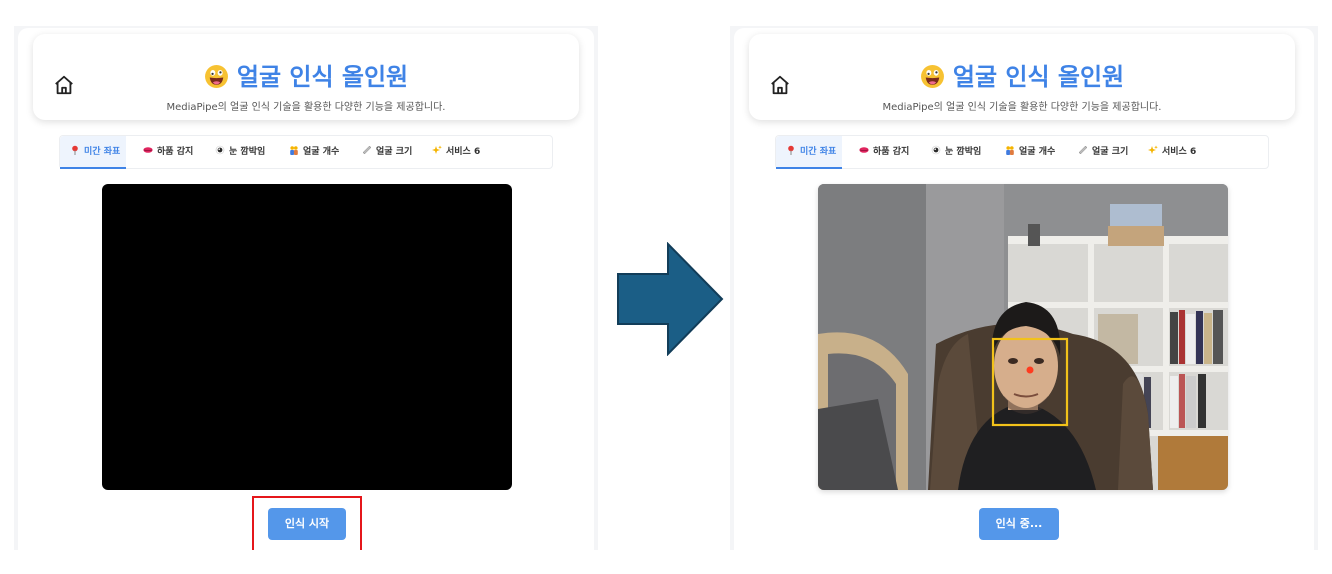 This screenshot has height=574, width=1332. I want to click on arrow-right-icon, so click(670, 299).